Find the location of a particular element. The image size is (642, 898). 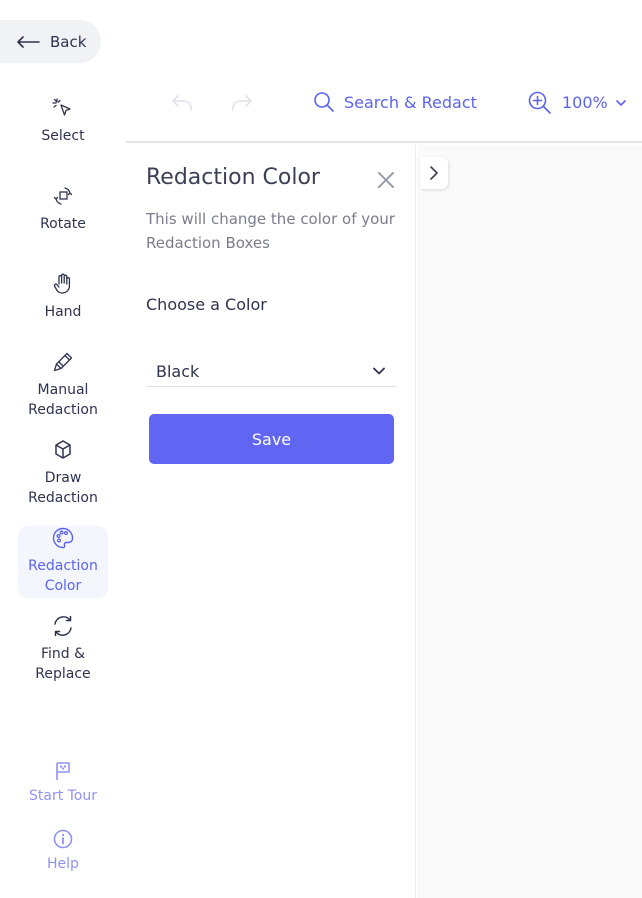

pen-icon is located at coordinates (63, 362).